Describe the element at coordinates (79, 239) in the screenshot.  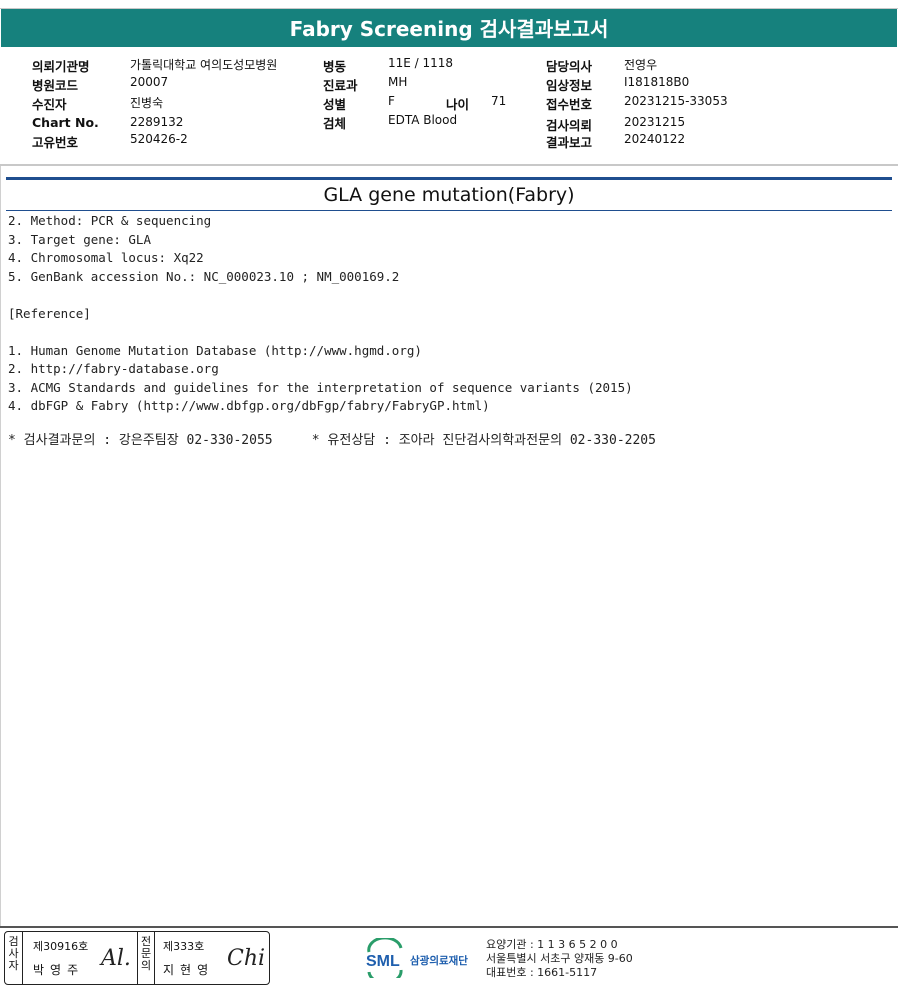
I see `body-line: 3. Target gene: GLA` at that location.